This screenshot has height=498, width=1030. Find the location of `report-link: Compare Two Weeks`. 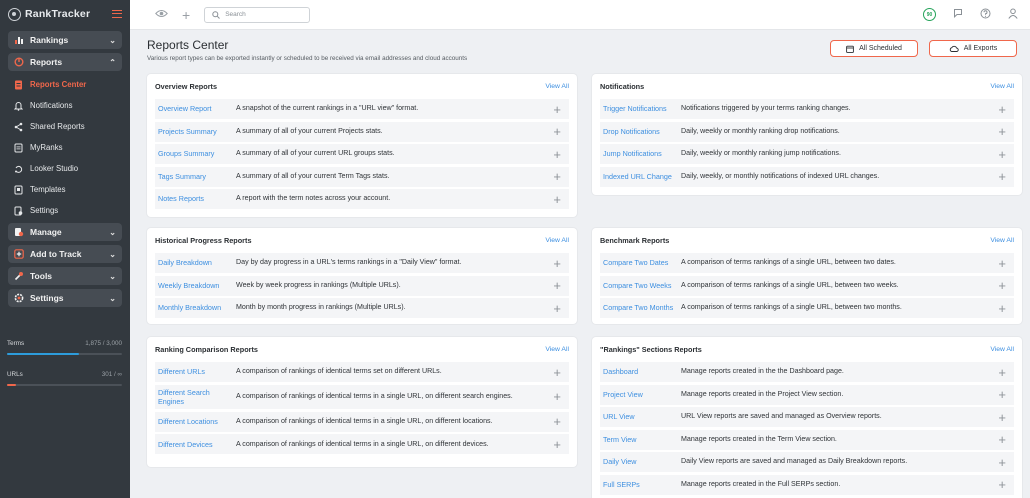

report-link: Compare Two Weeks is located at coordinates (642, 285).